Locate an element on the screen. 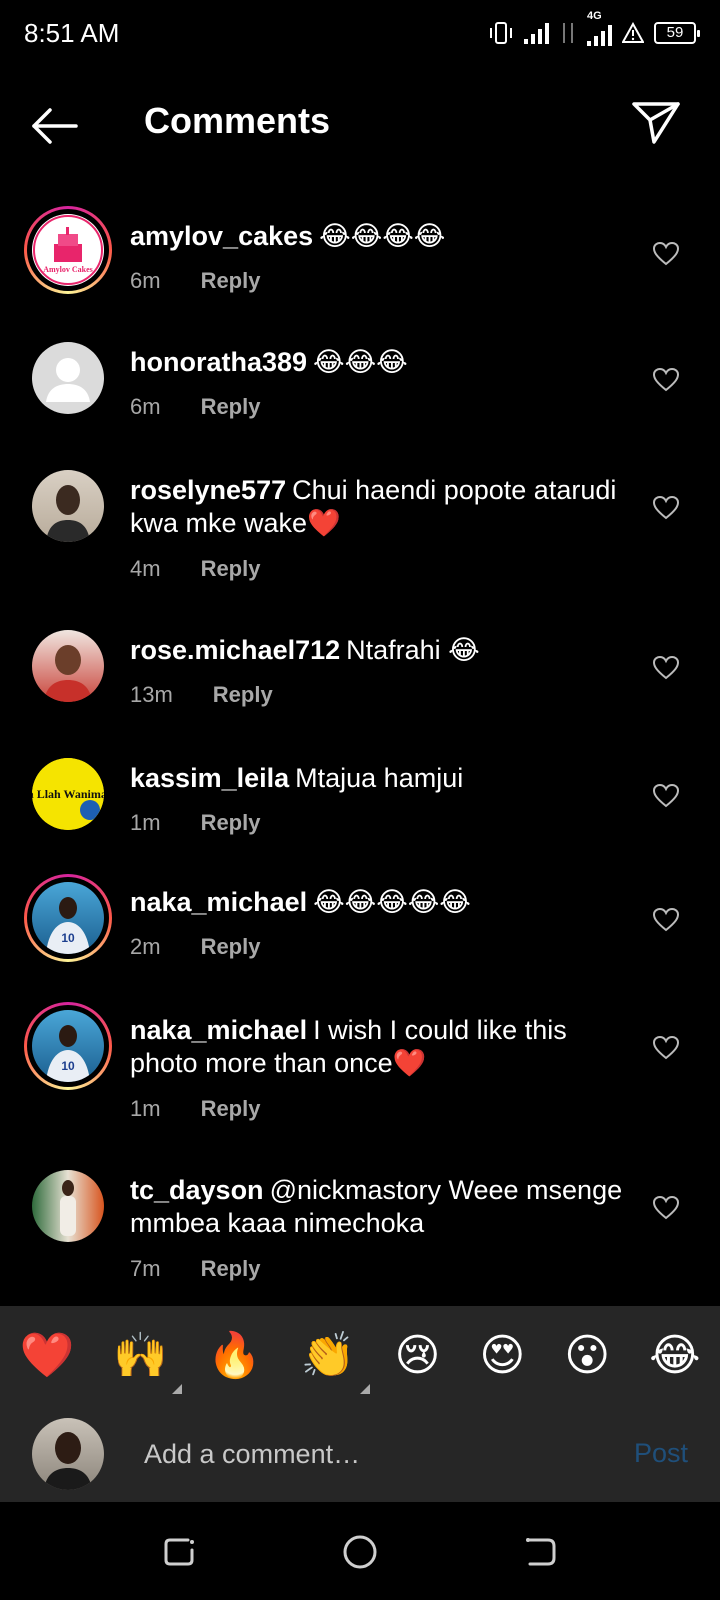 The image size is (720, 1600). reaction-fire: 🔥 is located at coordinates (234, 1356).